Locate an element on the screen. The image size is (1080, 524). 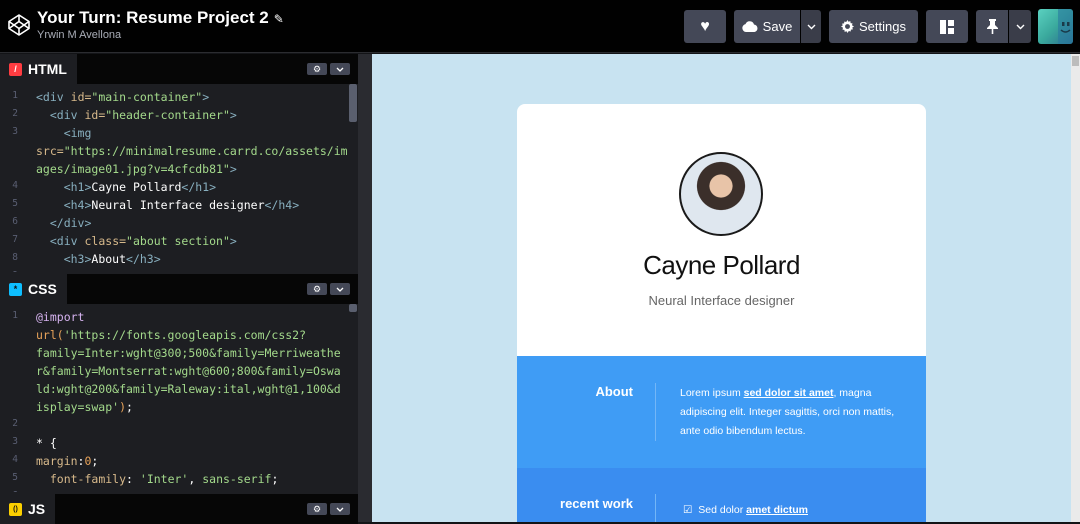
js-editor-title: JS is located at coordinates (37, 509).